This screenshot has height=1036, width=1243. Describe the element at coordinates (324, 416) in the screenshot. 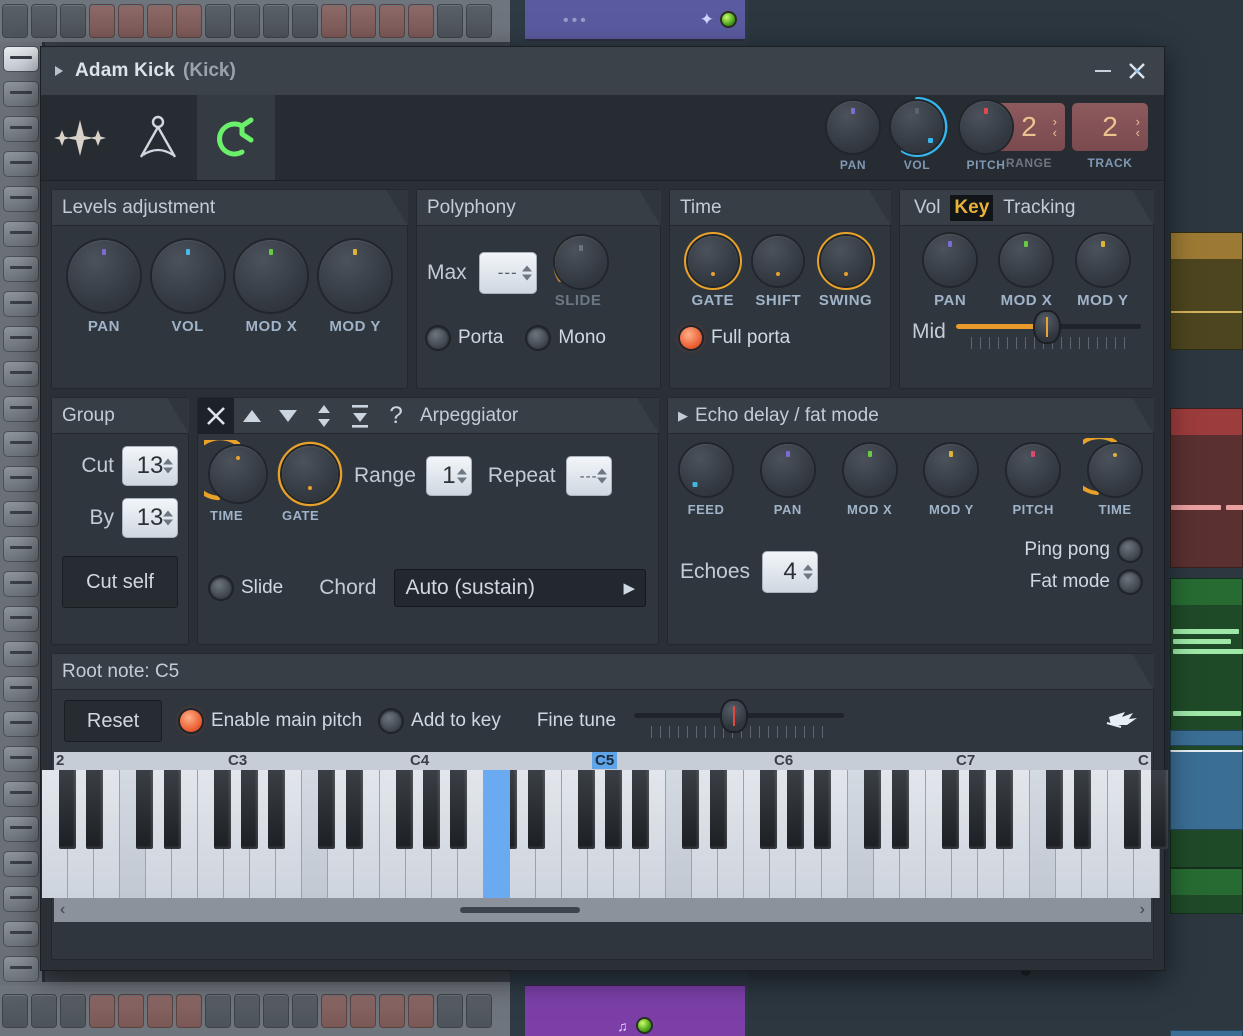

I see `arp-updown-icon` at that location.